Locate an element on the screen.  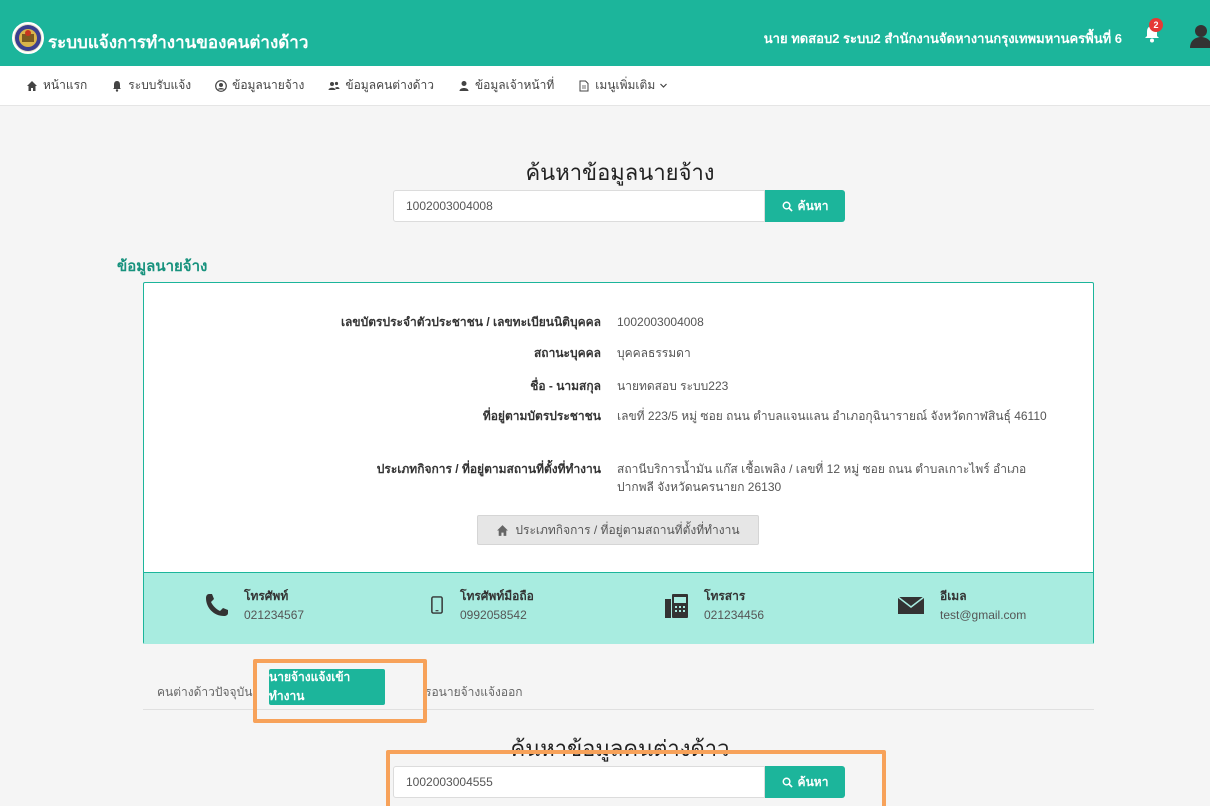
user-avatar-icon is located at coordinates (1199, 35).